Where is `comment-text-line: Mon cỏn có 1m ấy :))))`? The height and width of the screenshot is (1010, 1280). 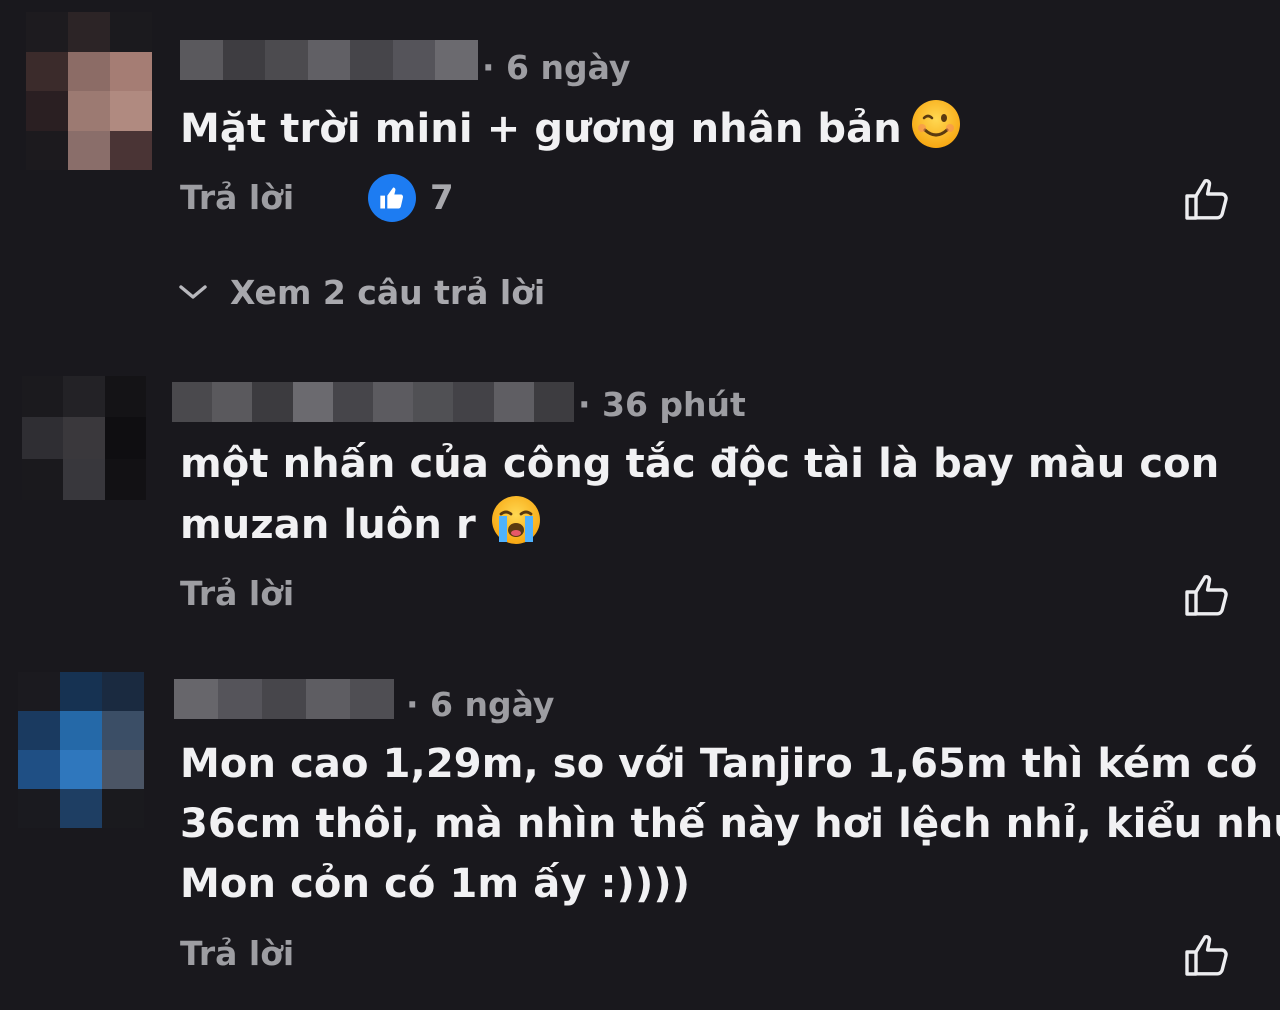
comment-text-line: Mon cỏn có 1m ấy :)))) is located at coordinates (435, 884).